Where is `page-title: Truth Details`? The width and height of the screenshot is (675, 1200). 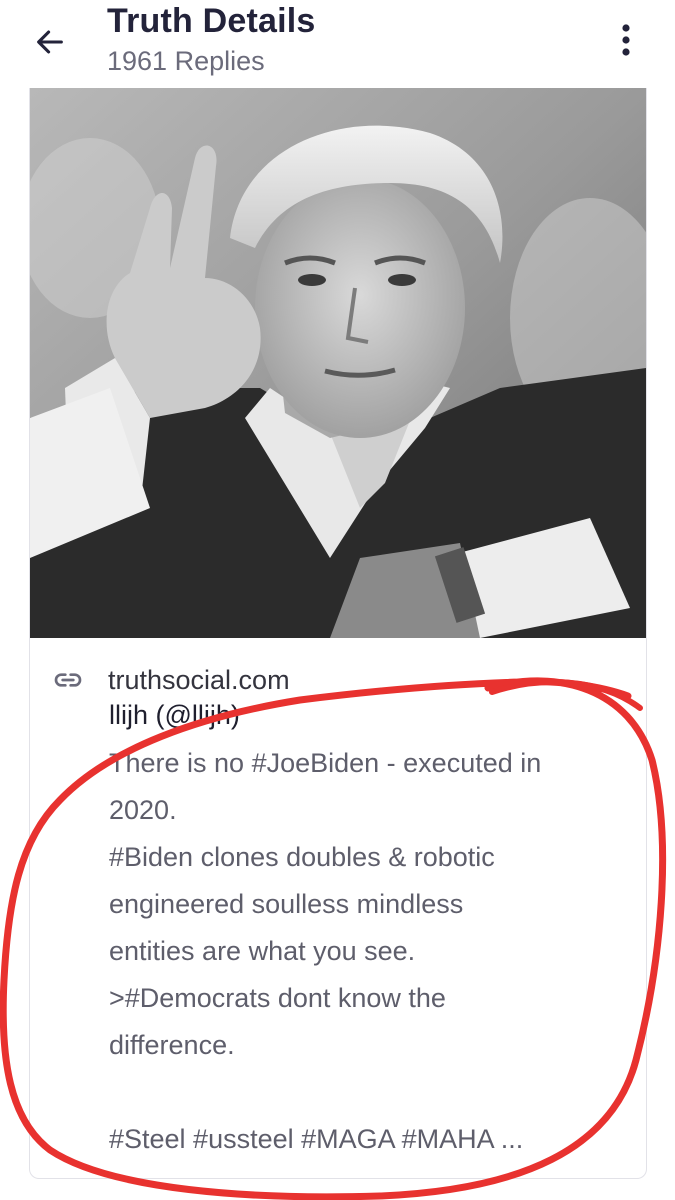
page-title: Truth Details is located at coordinates (211, 21).